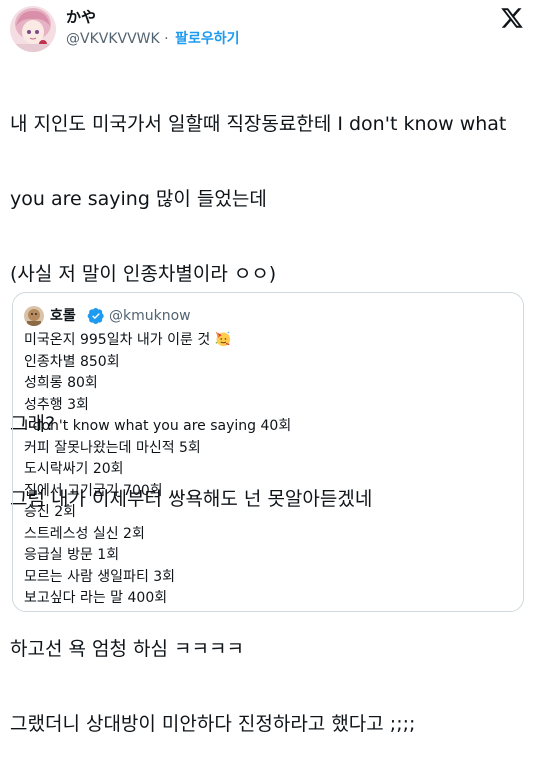  What do you see at coordinates (34, 316) in the screenshot?
I see `quoted-author-avatar` at bounding box center [34, 316].